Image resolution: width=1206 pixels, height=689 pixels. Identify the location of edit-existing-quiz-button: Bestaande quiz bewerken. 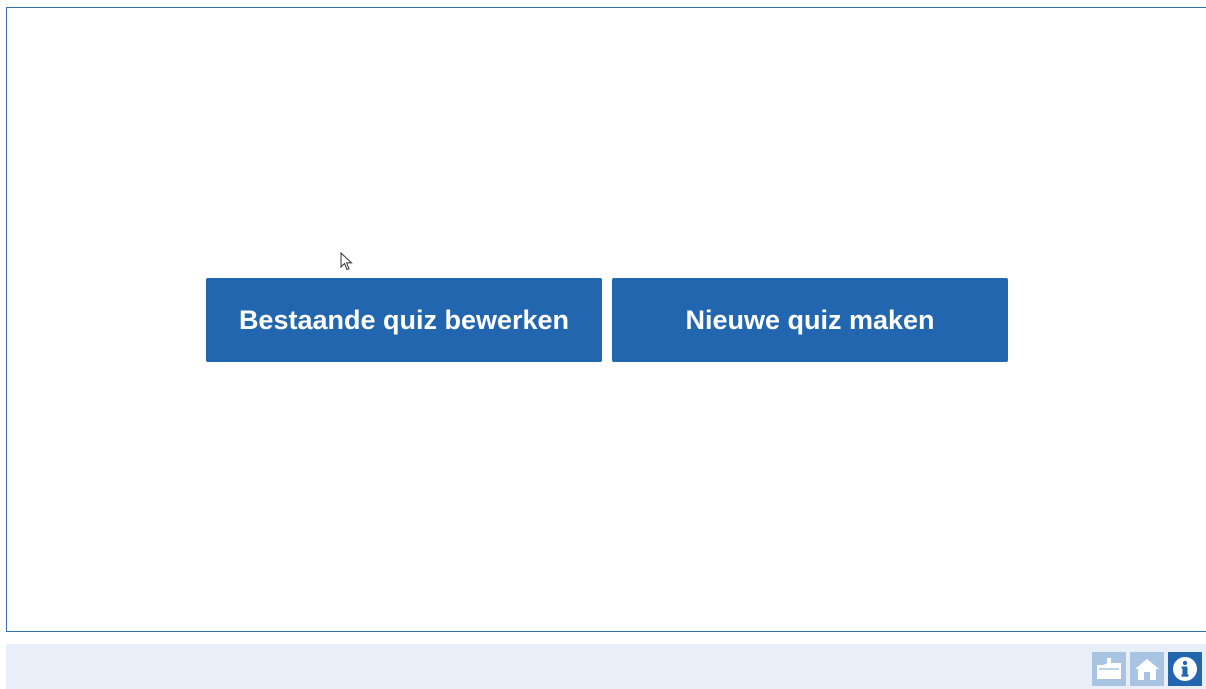
(404, 320).